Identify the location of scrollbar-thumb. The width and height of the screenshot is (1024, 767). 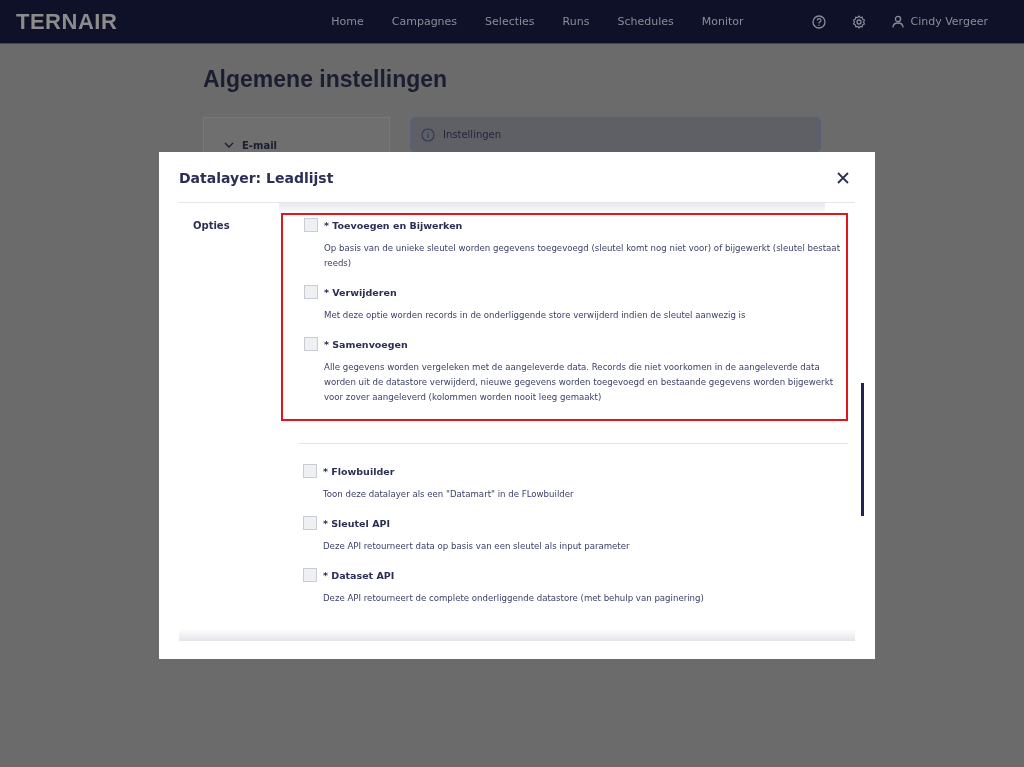
(862, 449).